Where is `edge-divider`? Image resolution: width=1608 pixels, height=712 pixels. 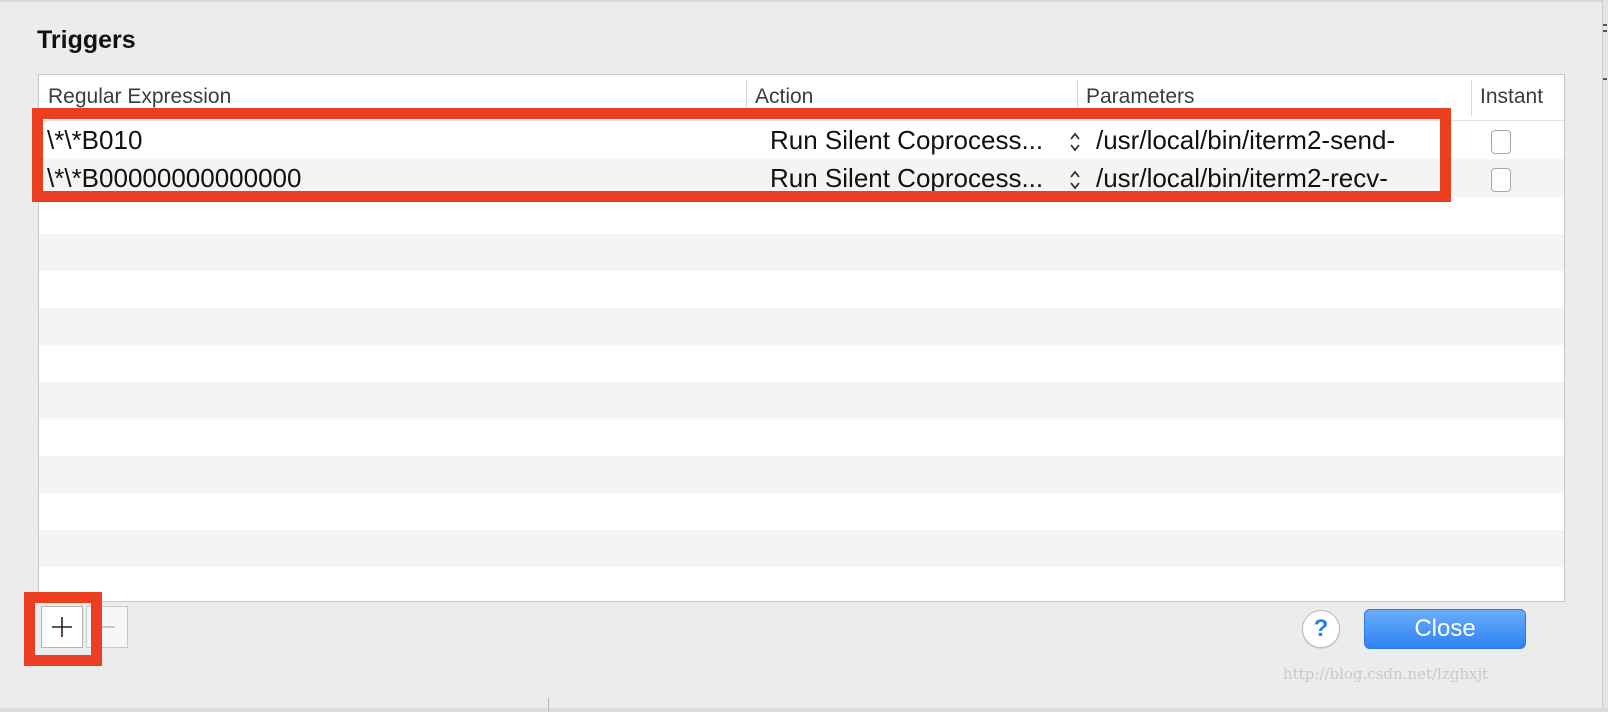 edge-divider is located at coordinates (548, 705).